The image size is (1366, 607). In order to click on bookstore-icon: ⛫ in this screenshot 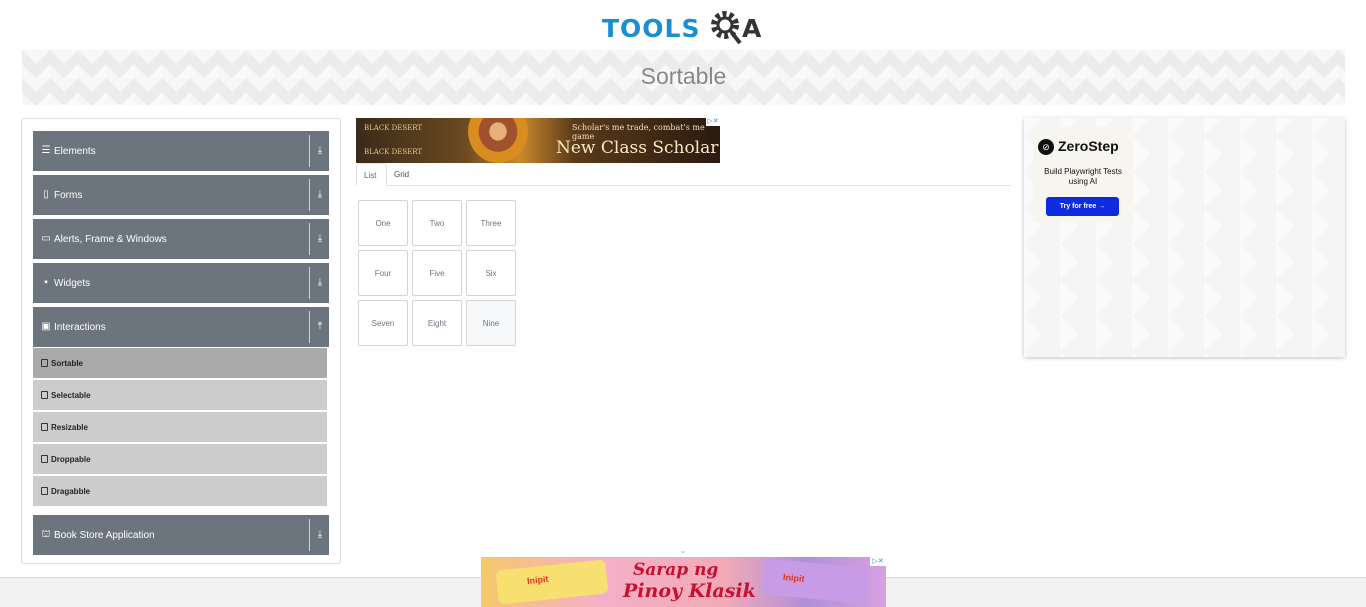, I will do `click(46, 534)`.